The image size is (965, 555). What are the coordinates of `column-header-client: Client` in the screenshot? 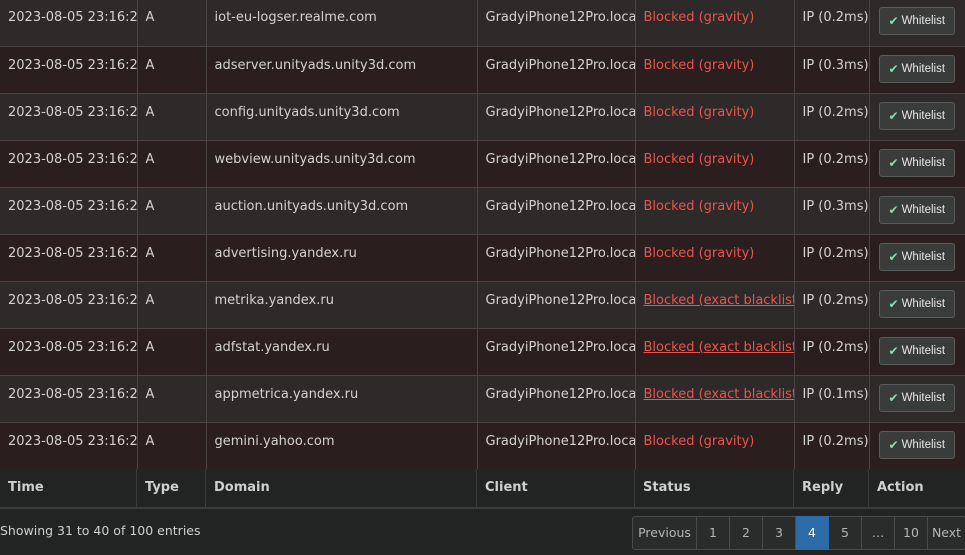 It's located at (556, 488).